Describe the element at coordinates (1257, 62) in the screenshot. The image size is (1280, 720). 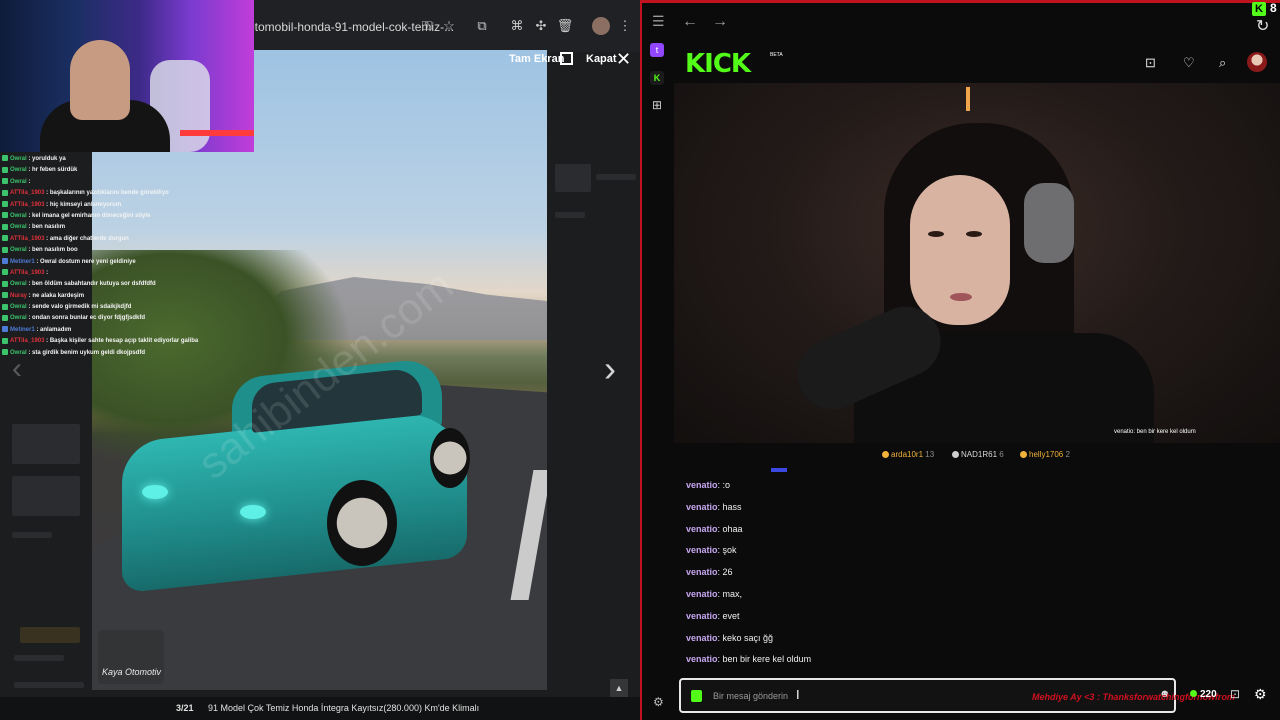
I see `user-avatar` at that location.